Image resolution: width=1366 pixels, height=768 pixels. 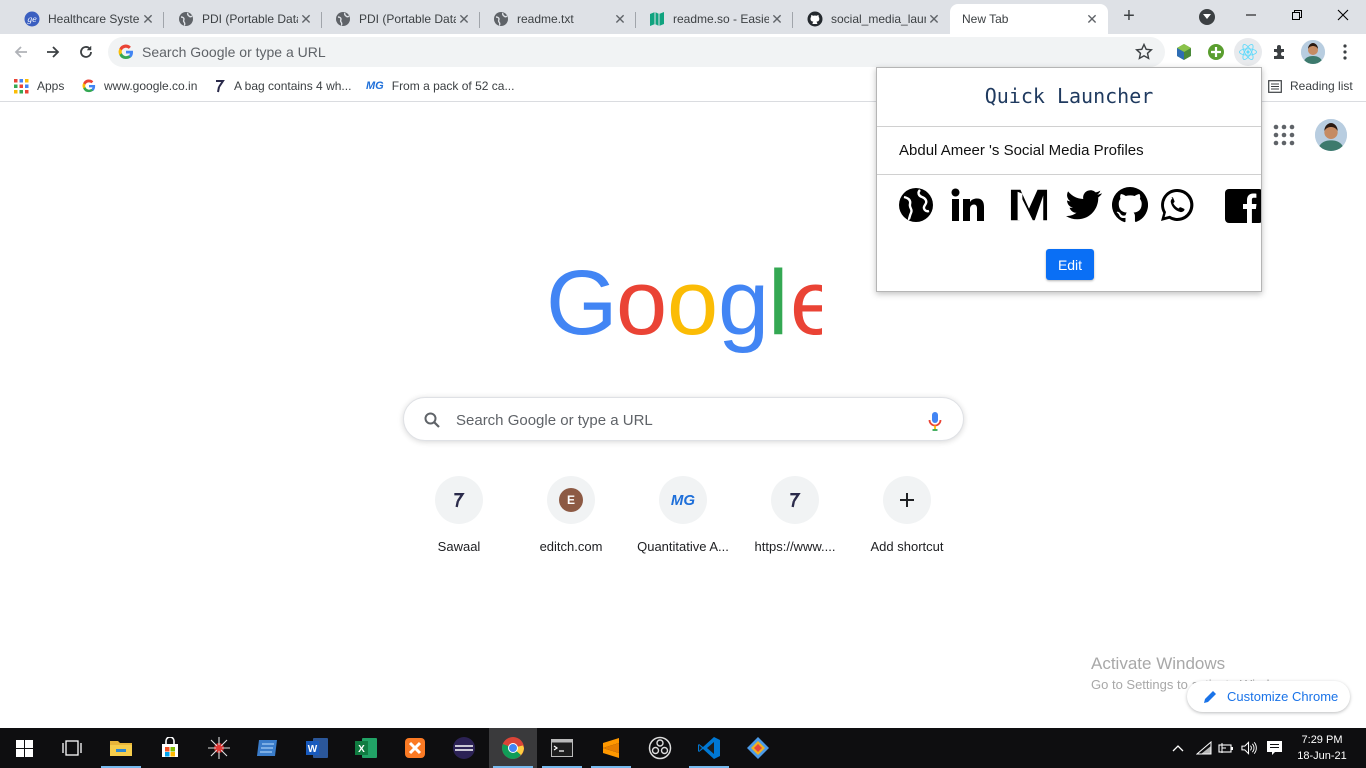 What do you see at coordinates (366, 748) in the screenshot?
I see `excel-icon: X` at bounding box center [366, 748].